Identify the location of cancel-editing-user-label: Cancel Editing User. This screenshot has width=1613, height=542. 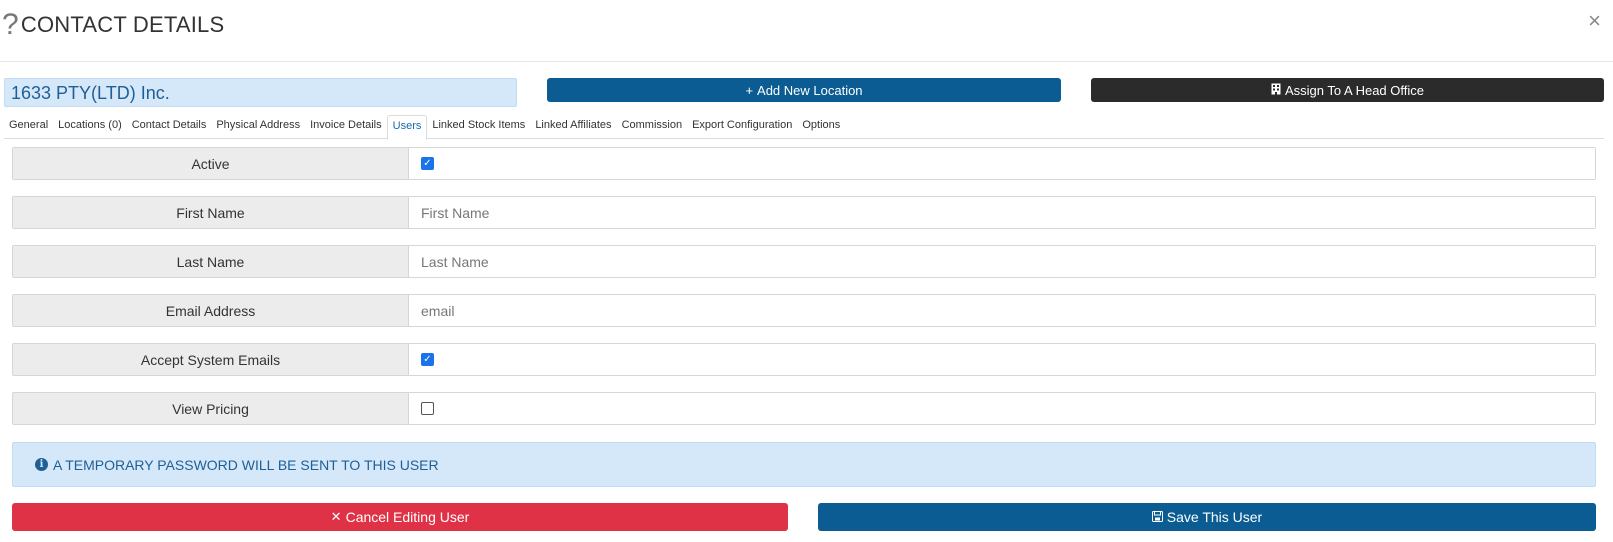
(407, 517).